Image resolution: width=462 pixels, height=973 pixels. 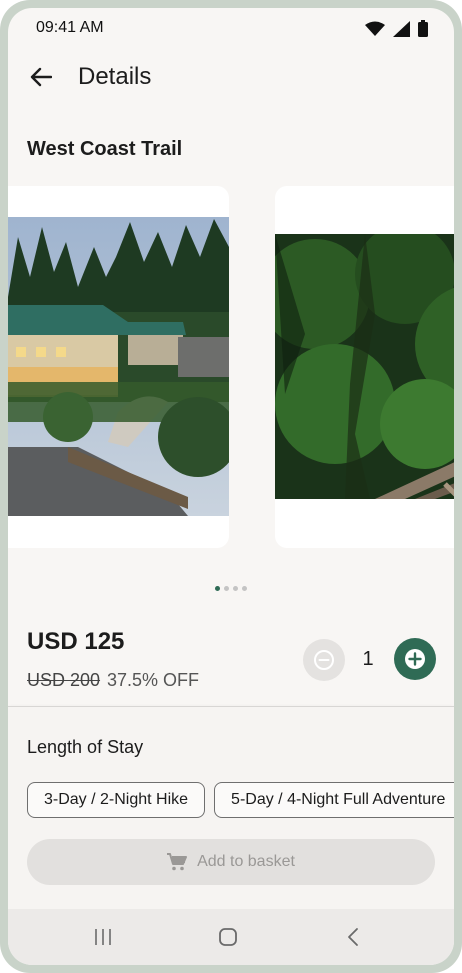 I want to click on stay-option-chip: 5-Day / 4-Night Full Adventure, so click(x=334, y=800).